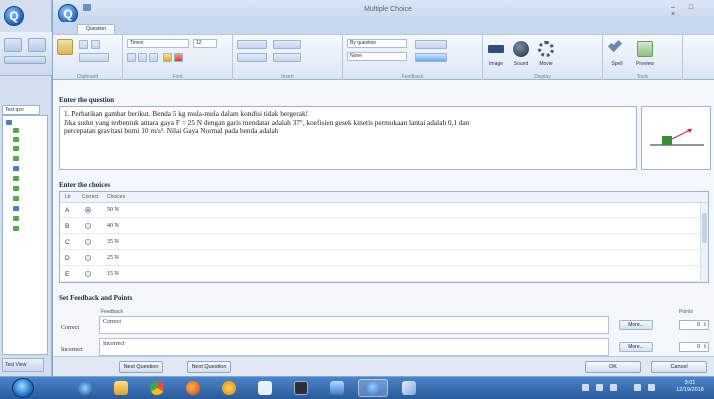  I want to click on paint-icon, so click(409, 388).